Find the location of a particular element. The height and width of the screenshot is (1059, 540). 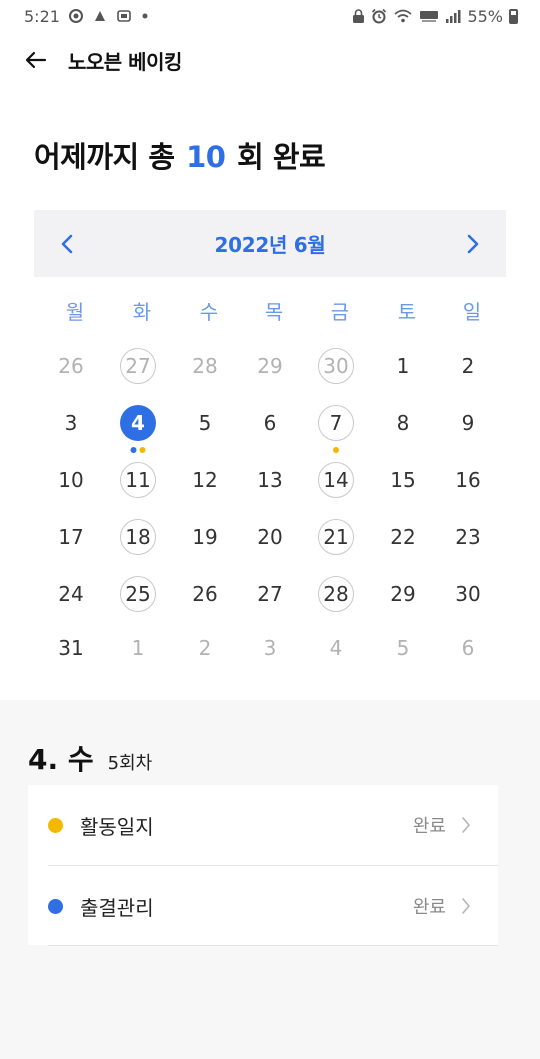

calendar-day: 22 is located at coordinates (403, 537).